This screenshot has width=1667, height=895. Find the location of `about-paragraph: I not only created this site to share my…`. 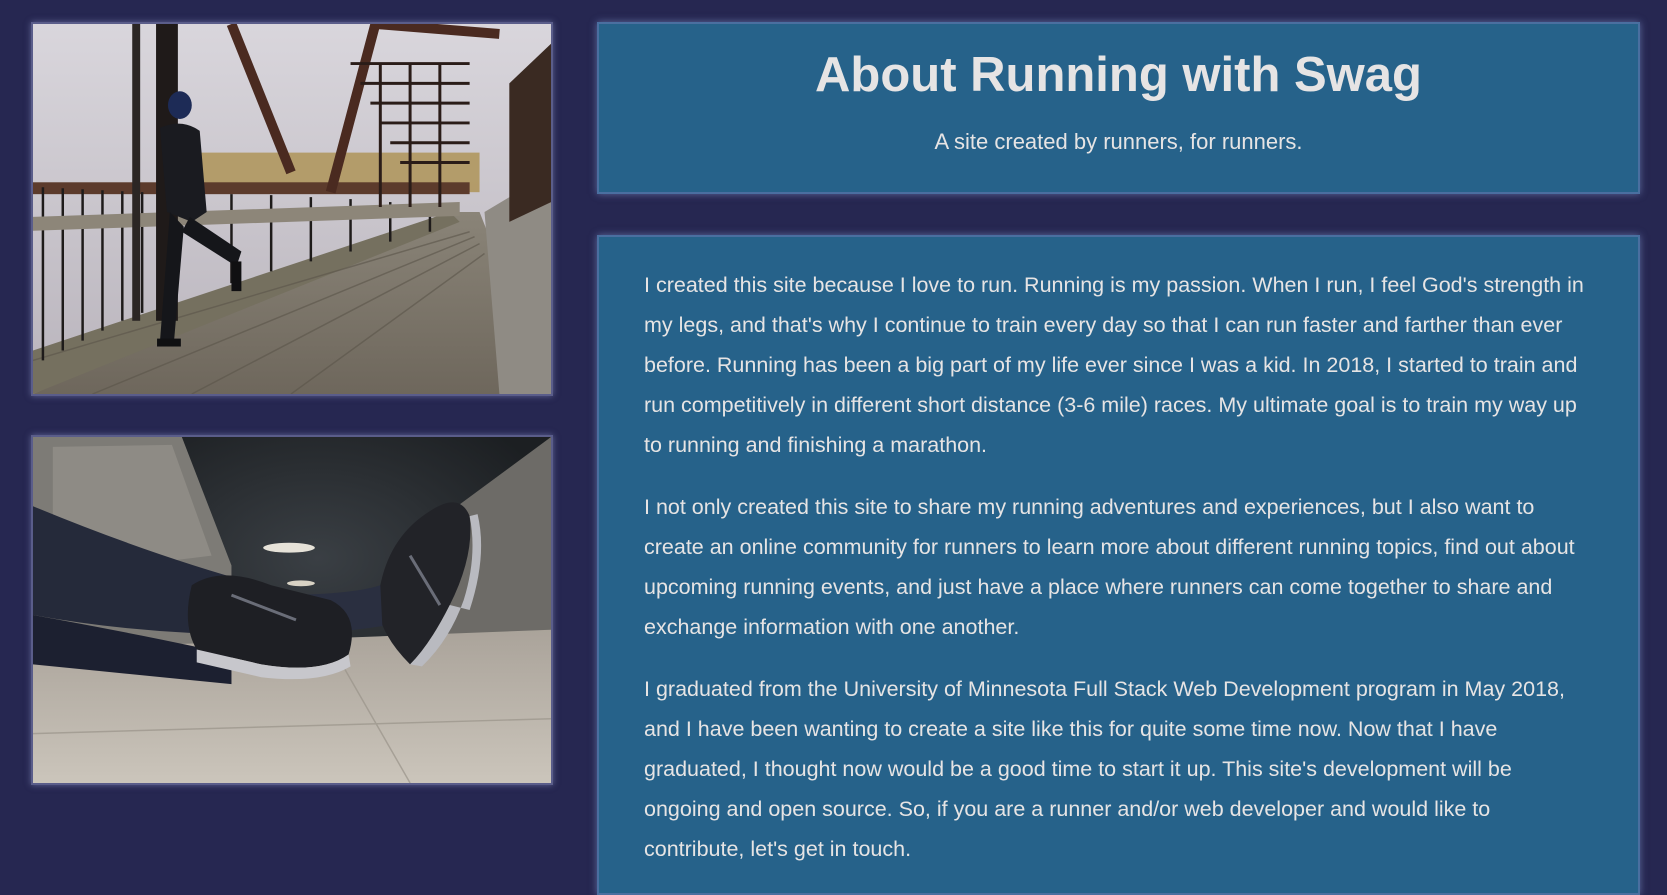

about-paragraph: I not only created this site to share my… is located at coordinates (1109, 567).